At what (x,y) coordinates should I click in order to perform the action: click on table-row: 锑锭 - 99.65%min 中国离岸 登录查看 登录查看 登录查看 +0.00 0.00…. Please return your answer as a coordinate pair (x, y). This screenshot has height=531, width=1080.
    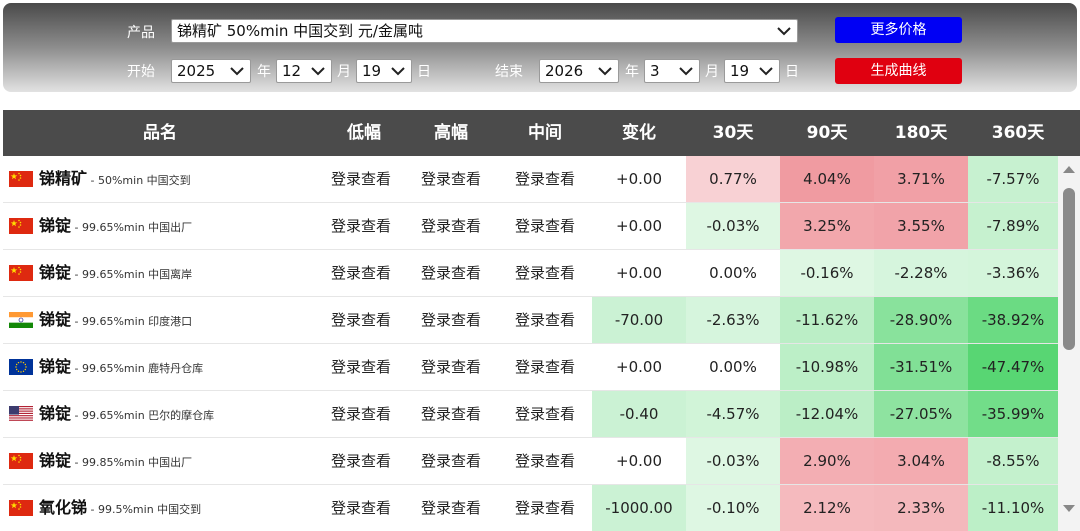
    Looking at the image, I should click on (530, 273).